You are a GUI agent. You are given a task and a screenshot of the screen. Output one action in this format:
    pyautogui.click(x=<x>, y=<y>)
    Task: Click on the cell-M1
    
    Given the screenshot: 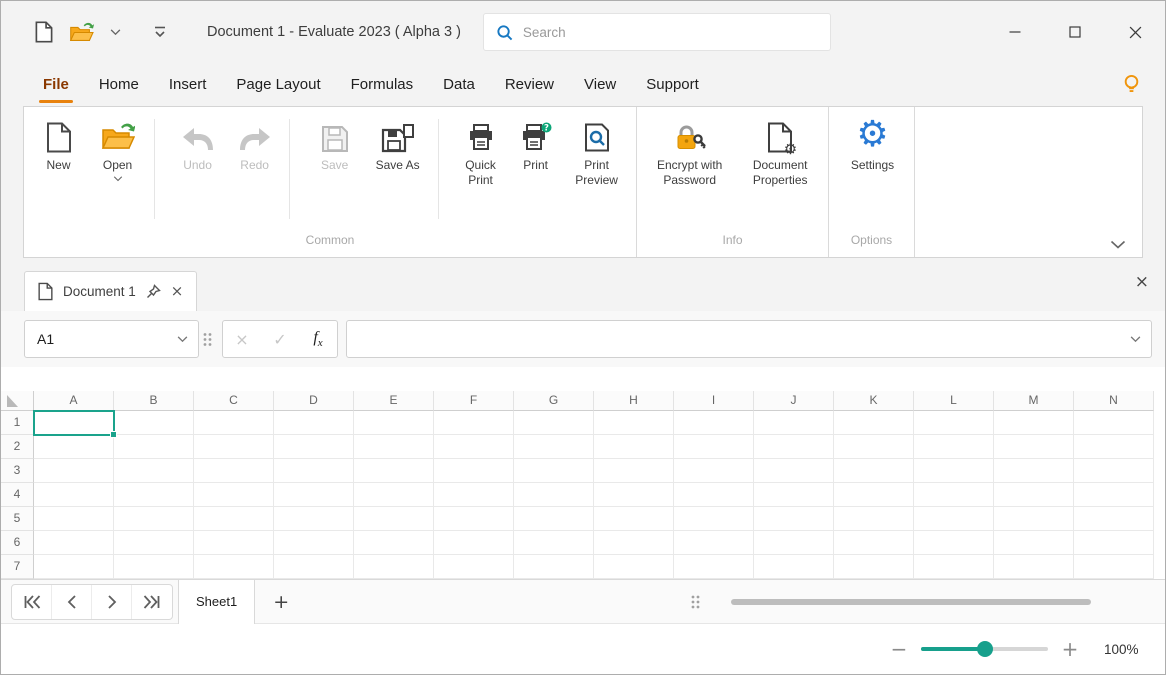 What is the action you would take?
    pyautogui.click(x=1034, y=423)
    